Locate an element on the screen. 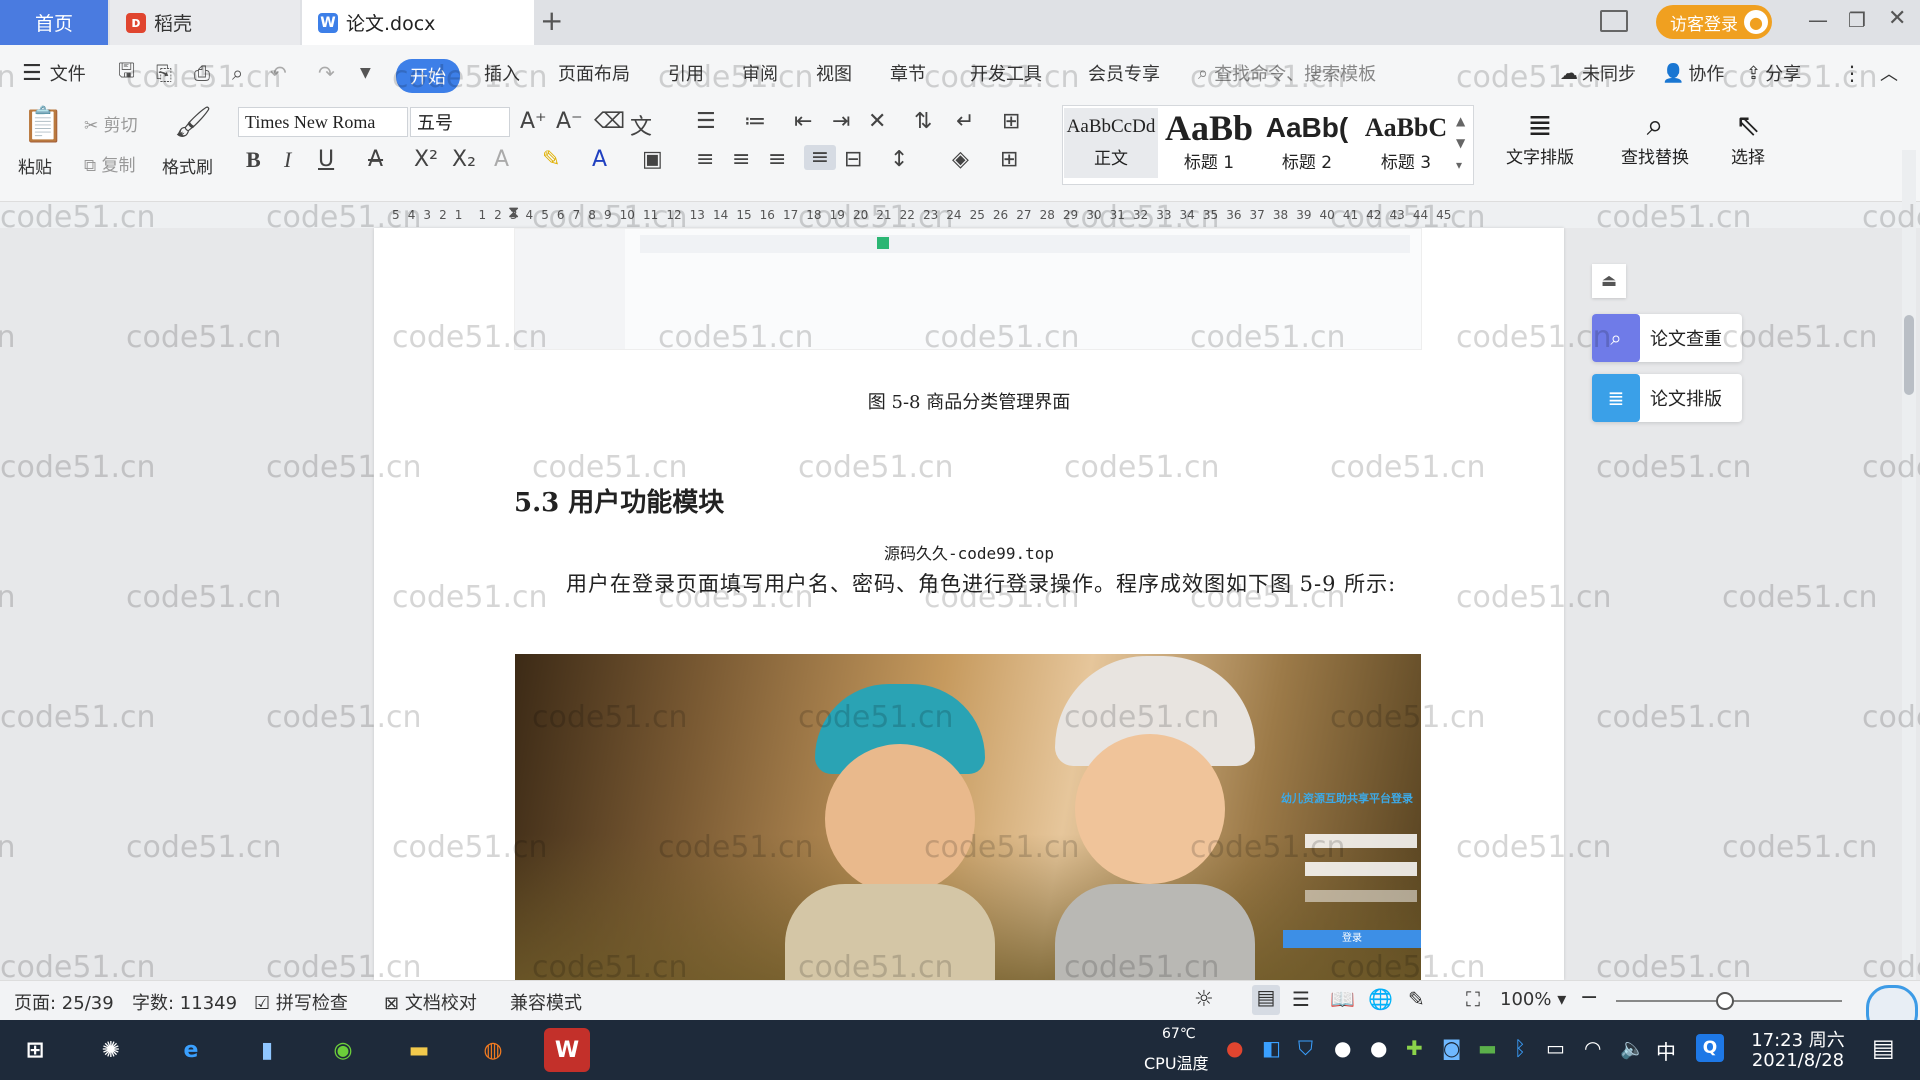 The width and height of the screenshot is (1920, 1080). undo-icon: ↶ is located at coordinates (278, 73).